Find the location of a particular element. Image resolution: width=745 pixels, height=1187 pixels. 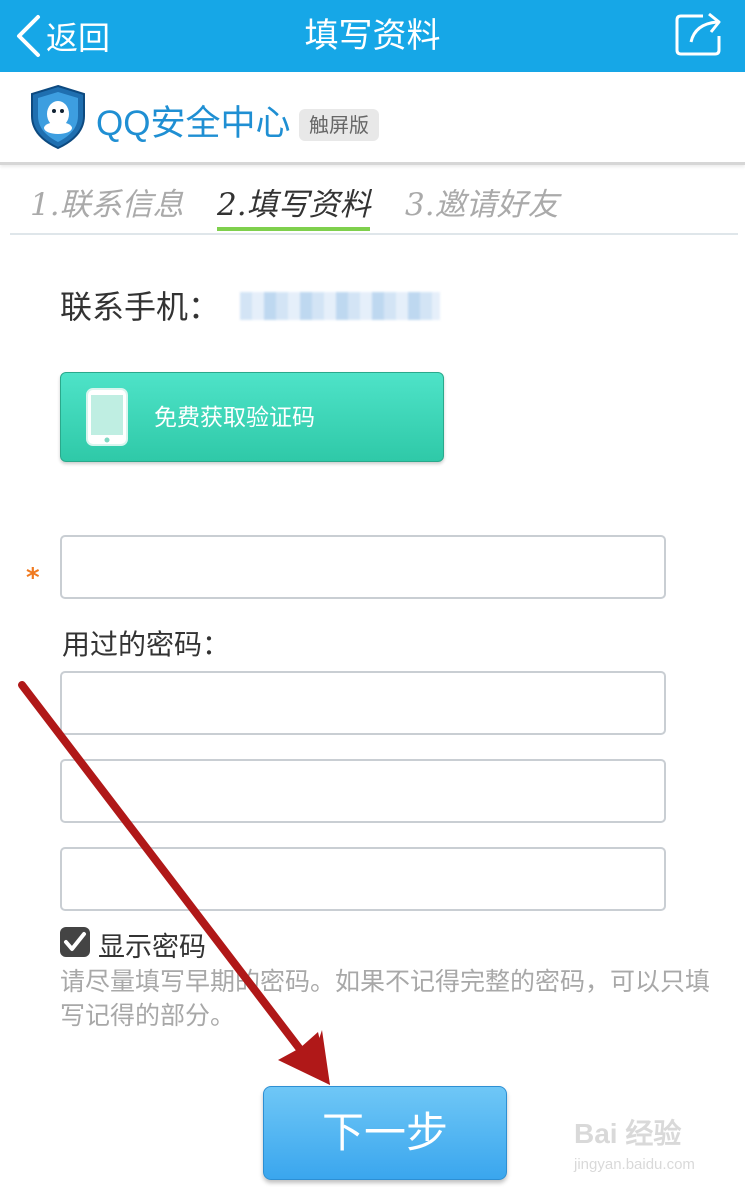

step-indicator: 1.联系信息 2.填写资料 3.邀请好友 is located at coordinates (374, 200).